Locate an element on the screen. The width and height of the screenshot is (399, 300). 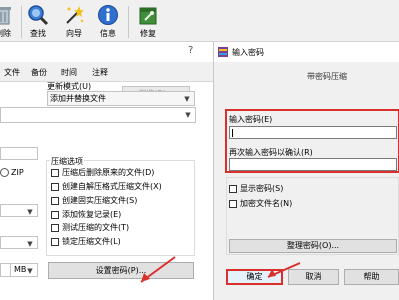
arrow-to-ok is located at coordinates (284, 270).